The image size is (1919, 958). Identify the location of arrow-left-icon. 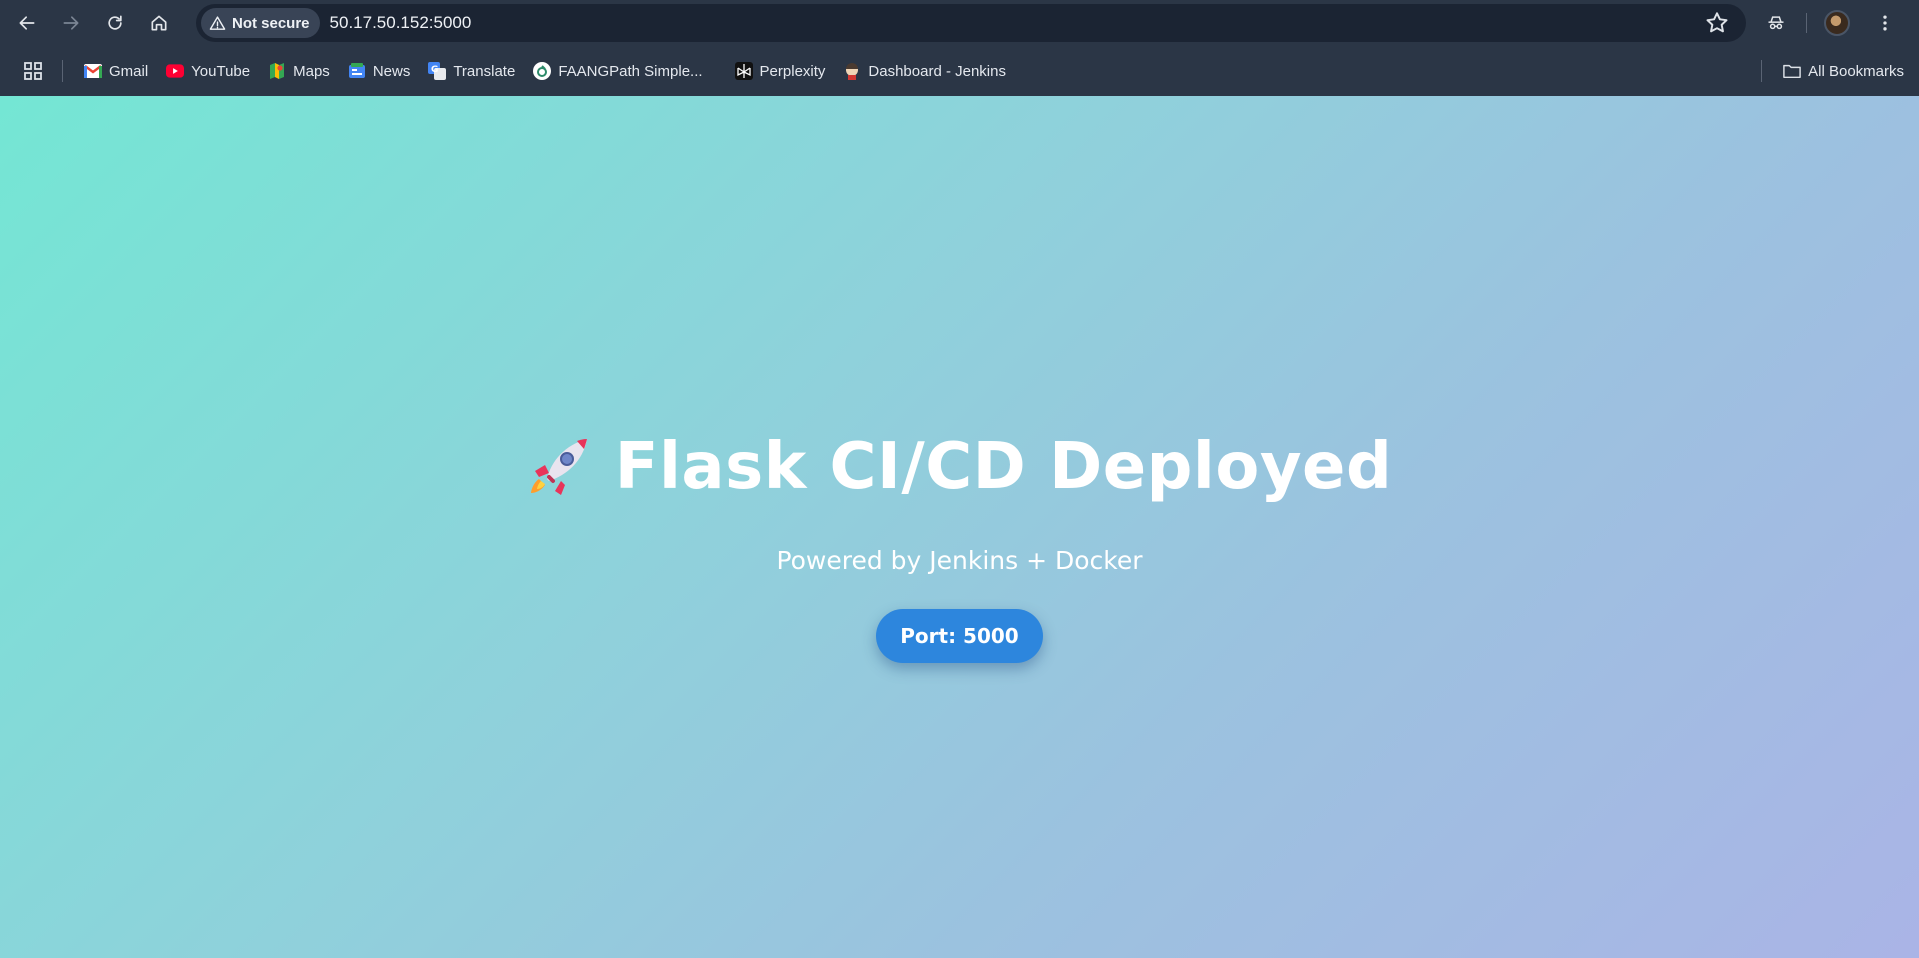
(27, 23).